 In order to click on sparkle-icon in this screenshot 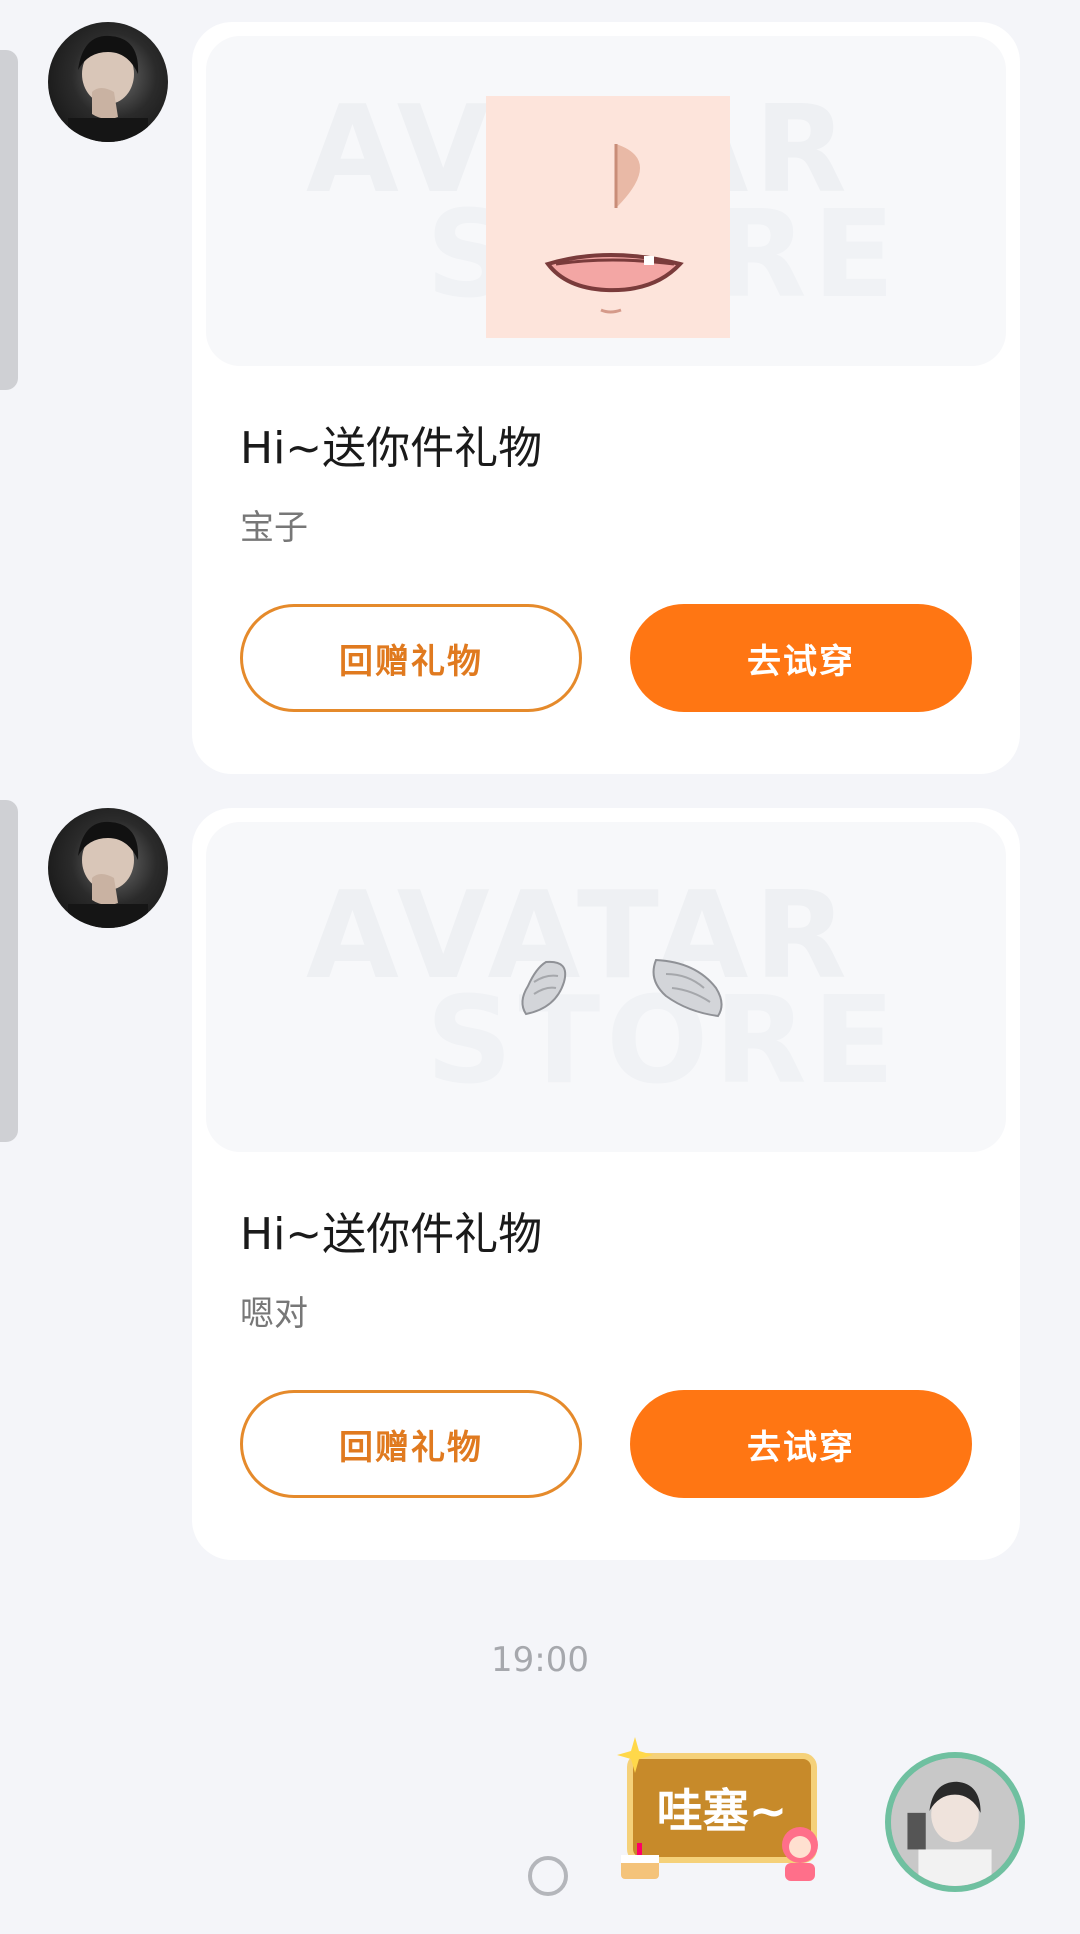, I will do `click(635, 1755)`.